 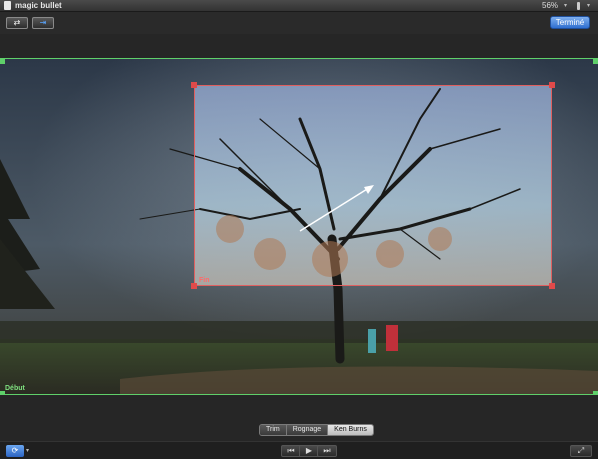 I want to click on tab-crop: Rognage, so click(x=307, y=430).